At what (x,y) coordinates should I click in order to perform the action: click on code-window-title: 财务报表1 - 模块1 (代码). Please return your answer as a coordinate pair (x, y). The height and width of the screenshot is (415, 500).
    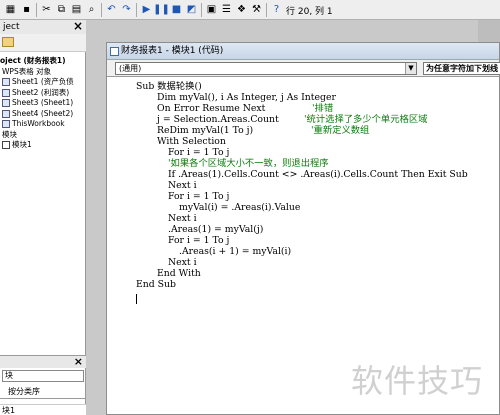
    Looking at the image, I should click on (303, 51).